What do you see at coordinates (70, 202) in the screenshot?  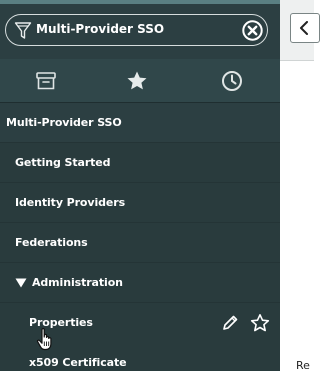 I see `module-label: Identity Providers` at bounding box center [70, 202].